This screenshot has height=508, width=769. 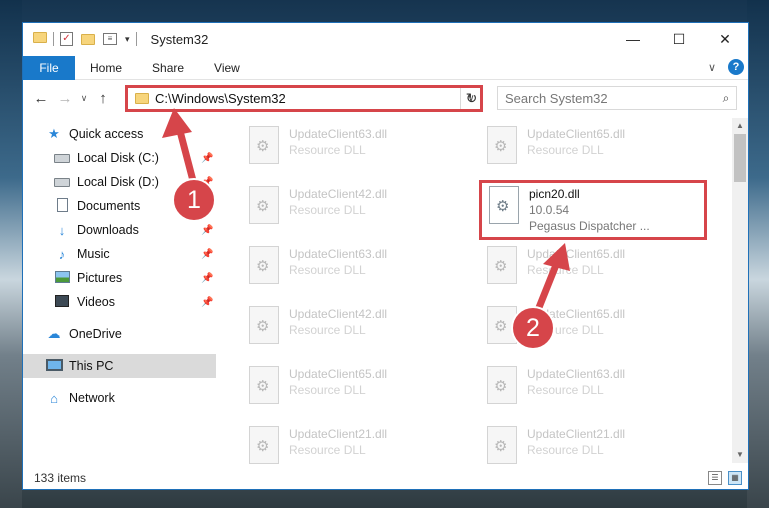 I want to click on sidebar-item-label: Local Disk (C:), so click(x=118, y=158).